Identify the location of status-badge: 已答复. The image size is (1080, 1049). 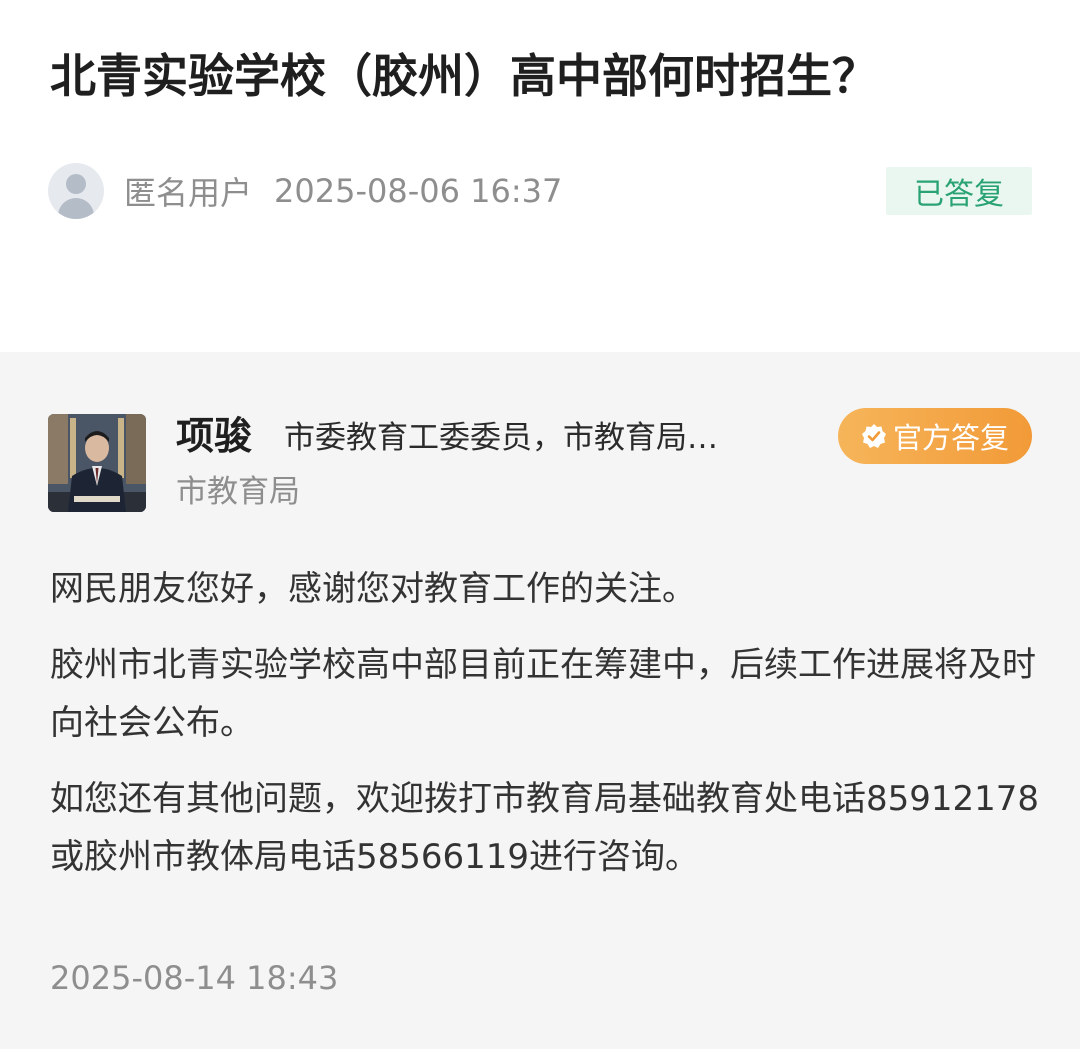
(959, 191).